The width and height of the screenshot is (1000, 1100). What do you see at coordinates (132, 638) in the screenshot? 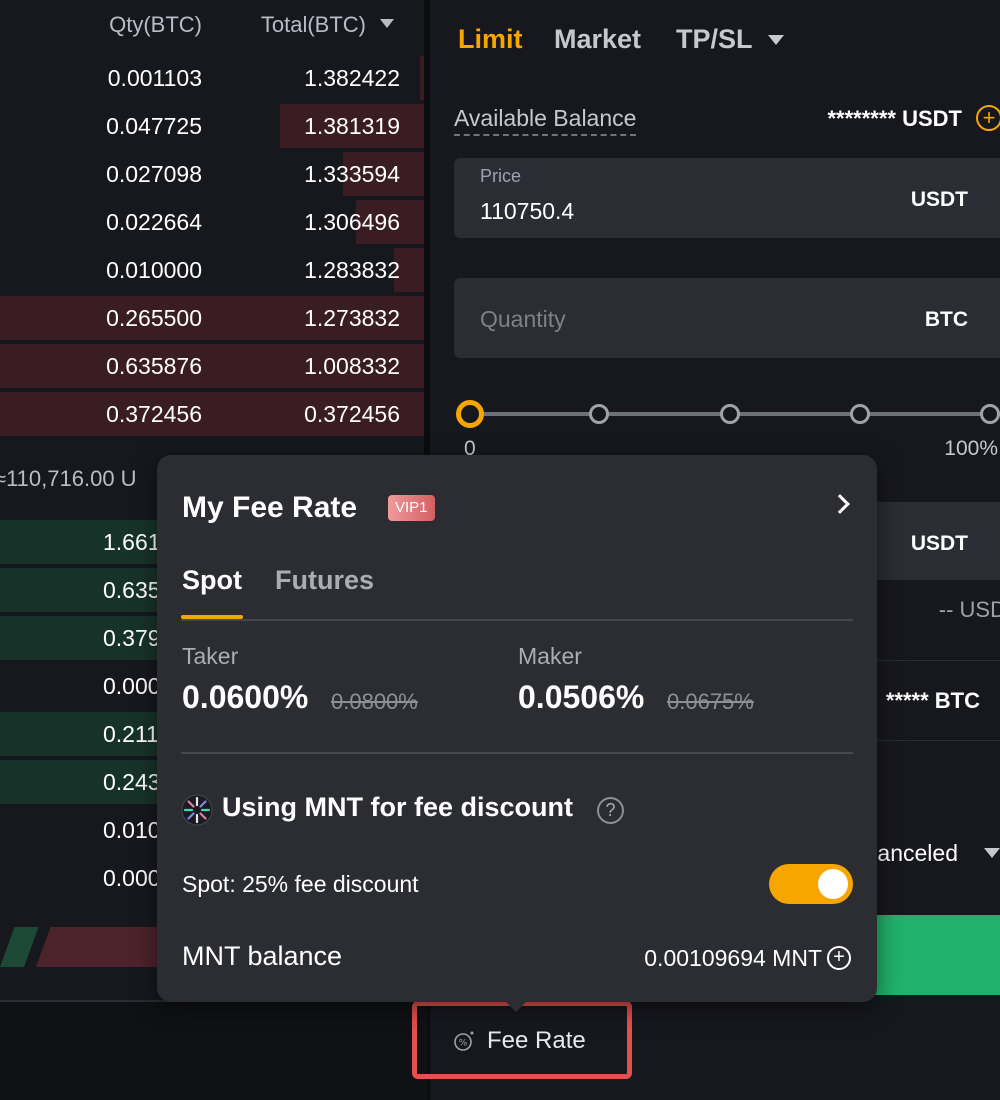
I see `bid-qty: 0.379` at bounding box center [132, 638].